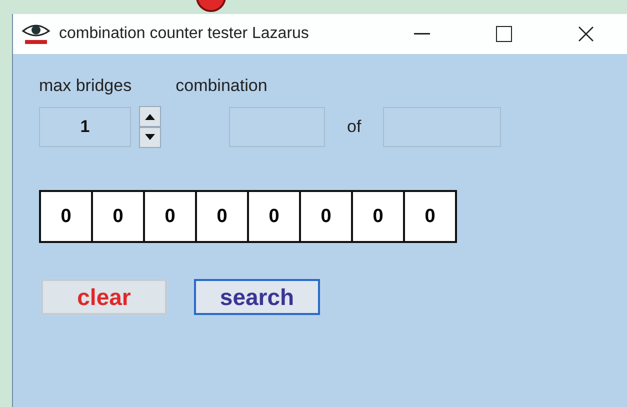 This screenshot has width=627, height=407. What do you see at coordinates (442, 127) in the screenshot?
I see `total-field` at bounding box center [442, 127].